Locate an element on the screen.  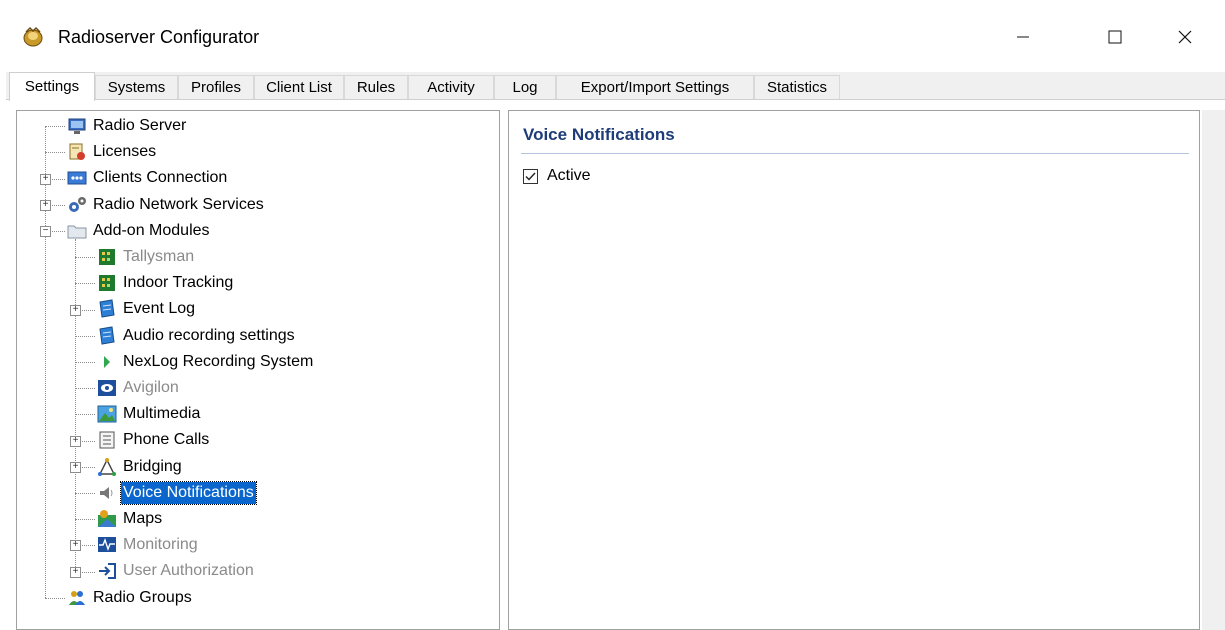
tree-item-bridging: Bridging is located at coordinates (152, 467).